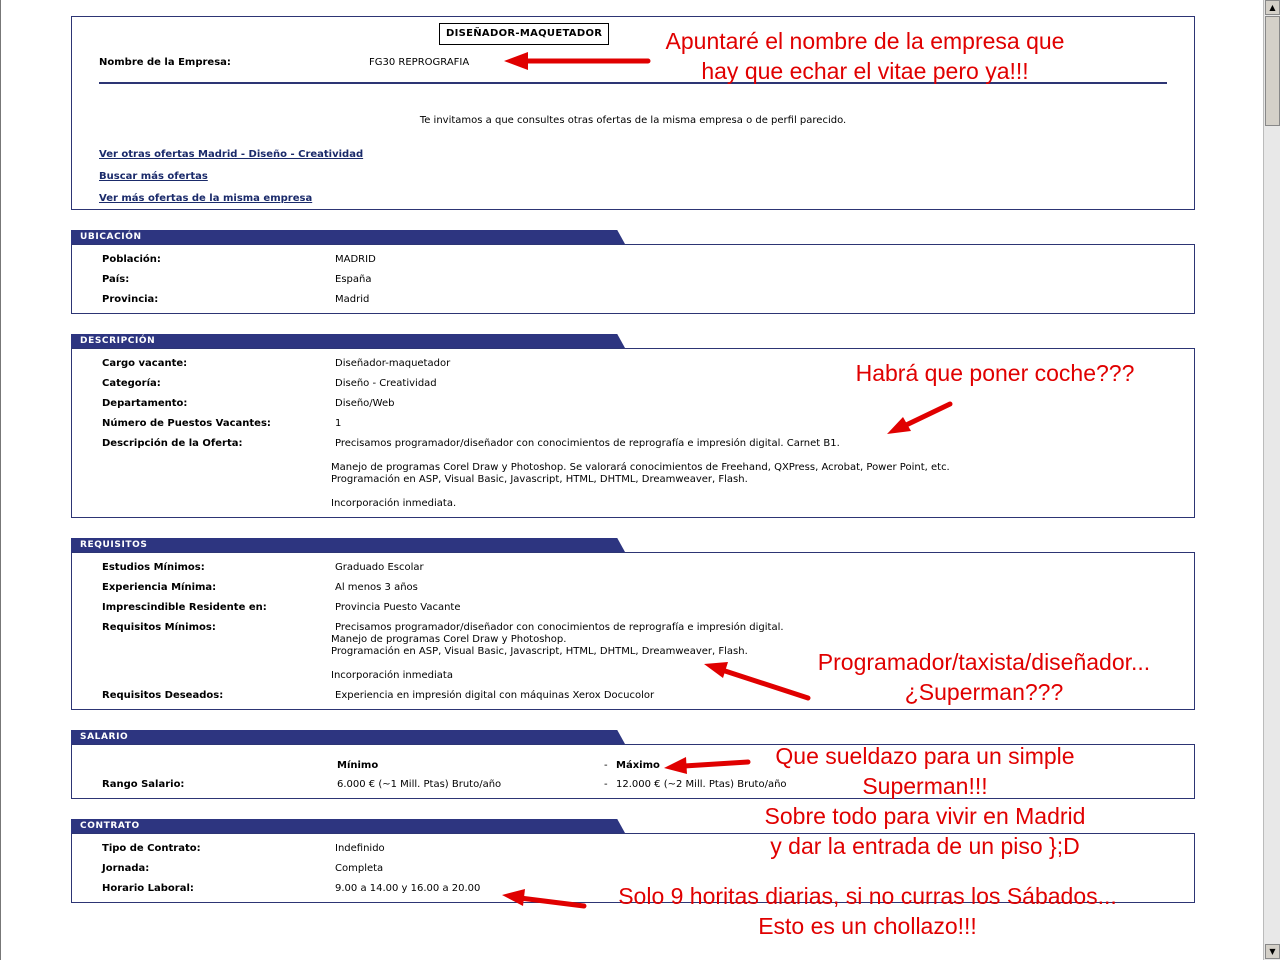 The height and width of the screenshot is (960, 1280). I want to click on annotation-line: Esto es un chollazo!!!, so click(867, 926).